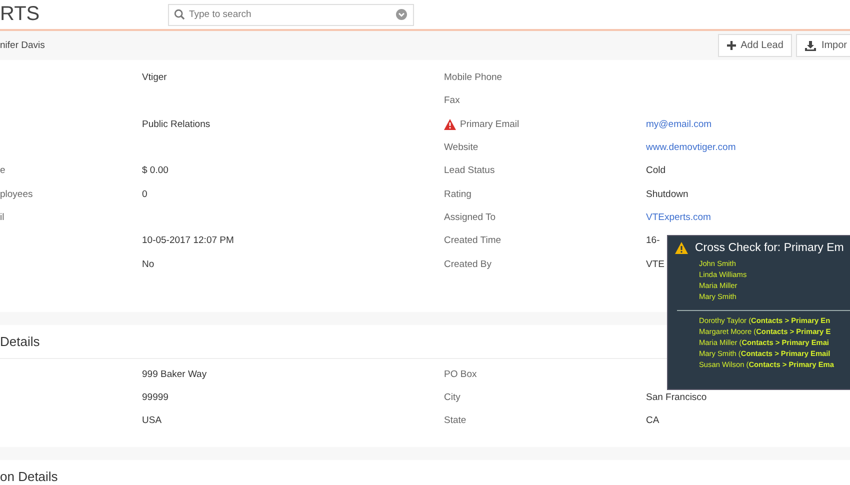 The height and width of the screenshot is (485, 850). I want to click on plus-icon, so click(731, 45).